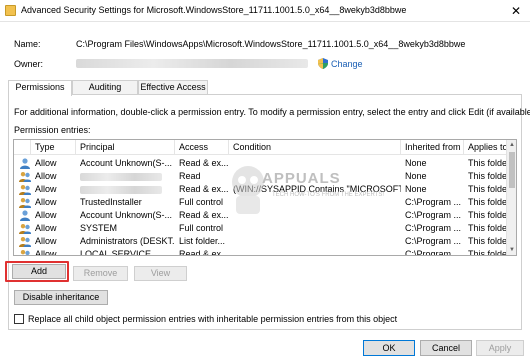 This screenshot has height=360, width=530. What do you see at coordinates (27, 44) in the screenshot?
I see `name-label: Name:` at bounding box center [27, 44].